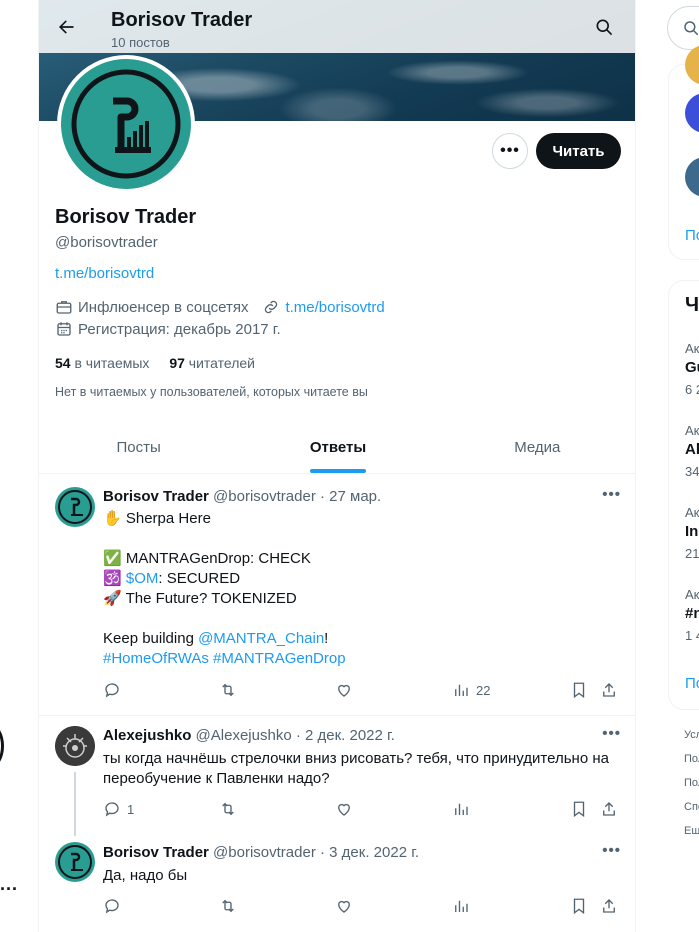  I want to click on heart-icon, so click(344, 690).